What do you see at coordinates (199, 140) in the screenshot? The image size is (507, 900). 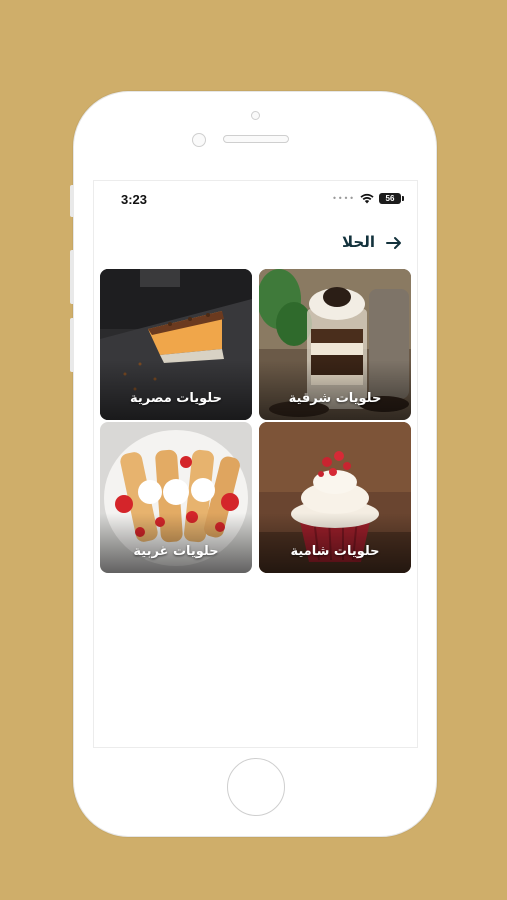 I see `proximity-sensor` at bounding box center [199, 140].